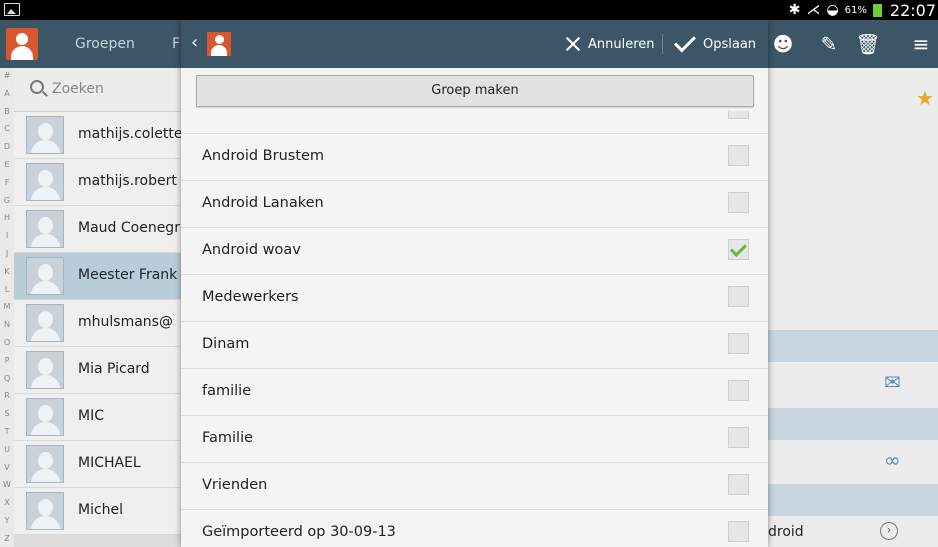  I want to click on group-row: Vrienden, so click(474, 486).